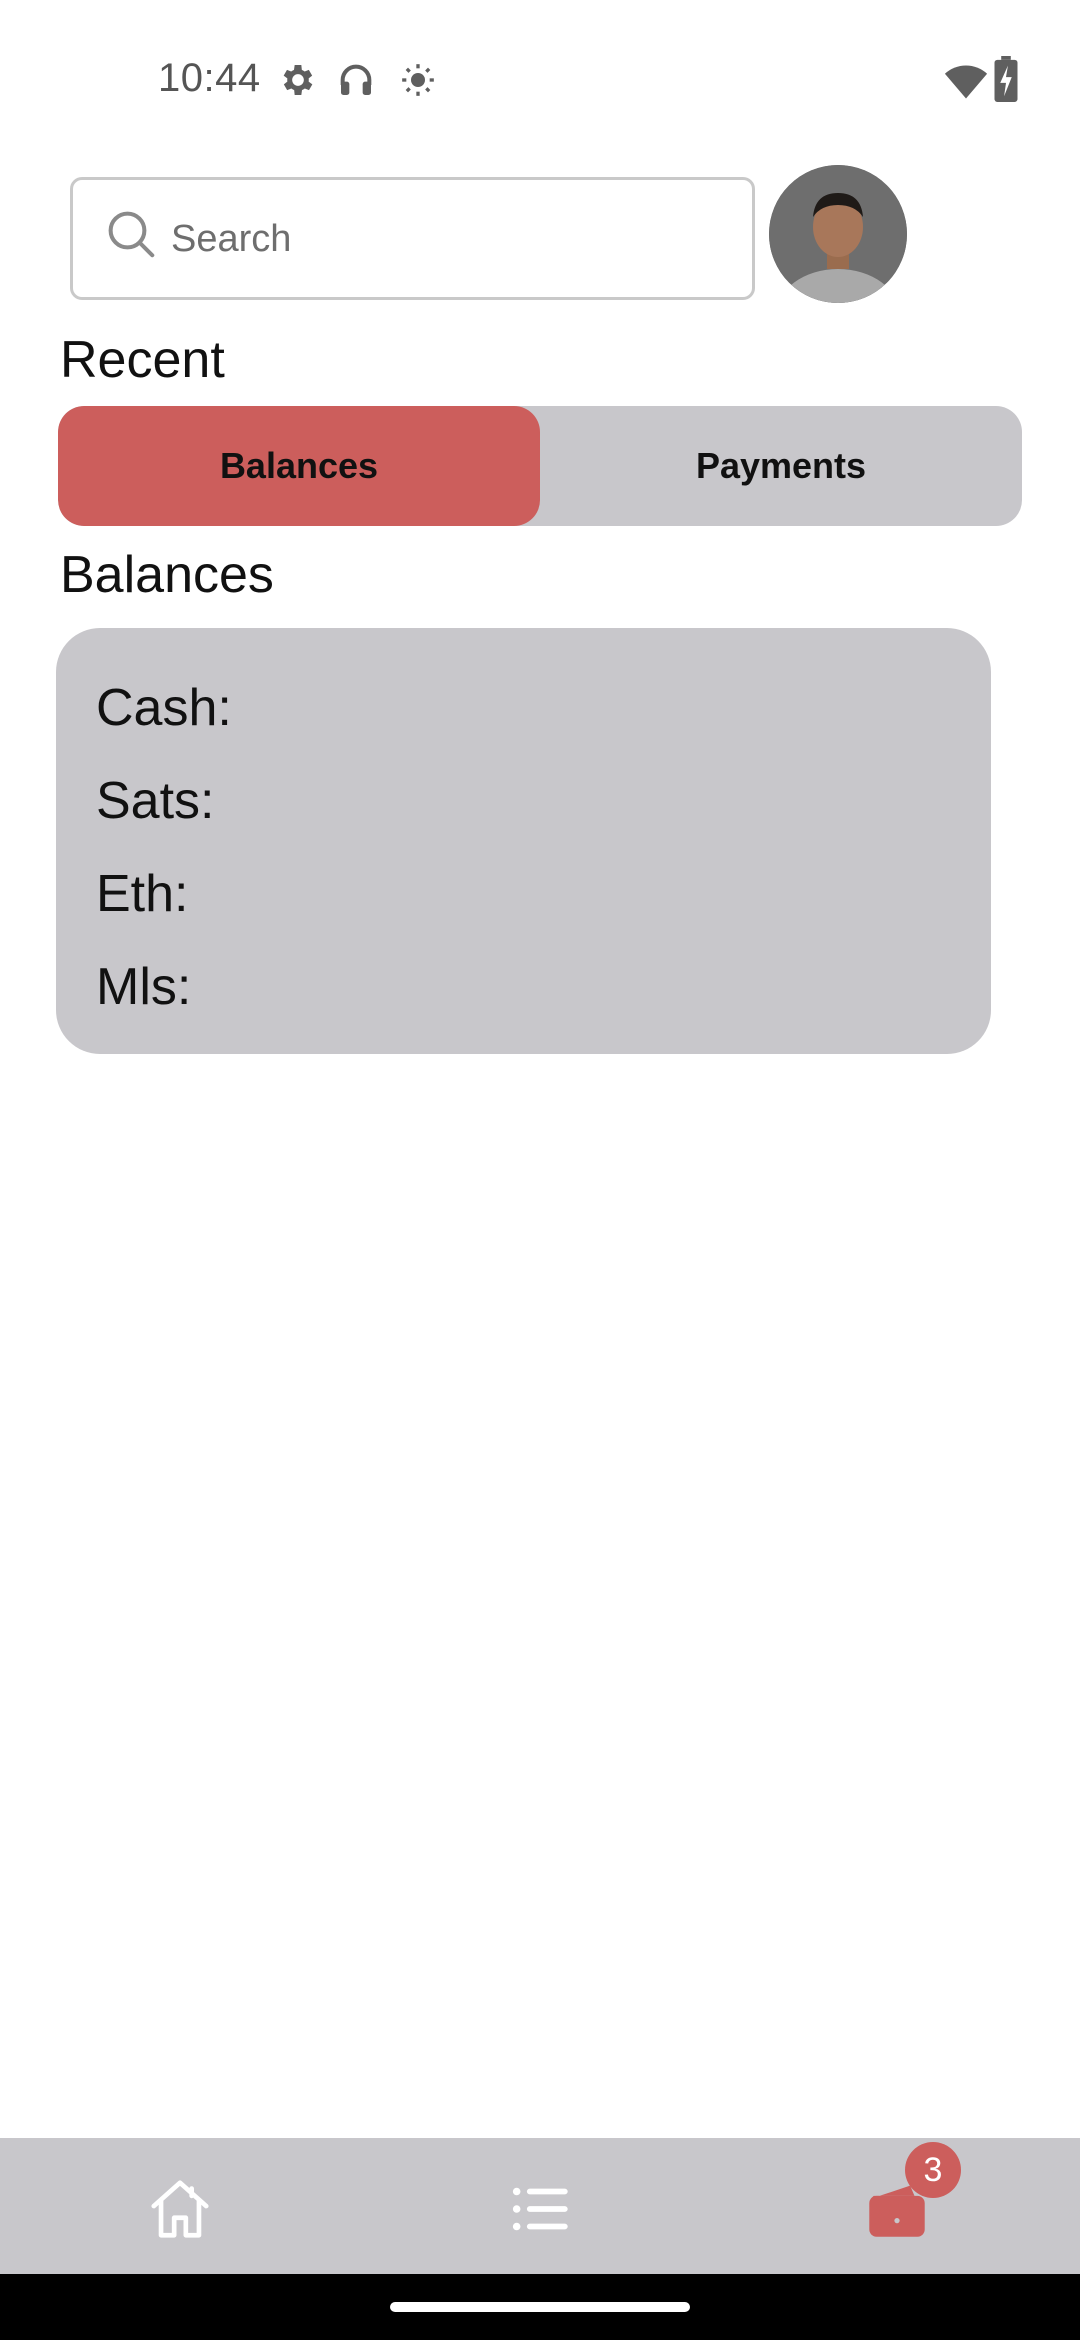  What do you see at coordinates (540, 70) in the screenshot?
I see `status-bar: 10:44` at bounding box center [540, 70].